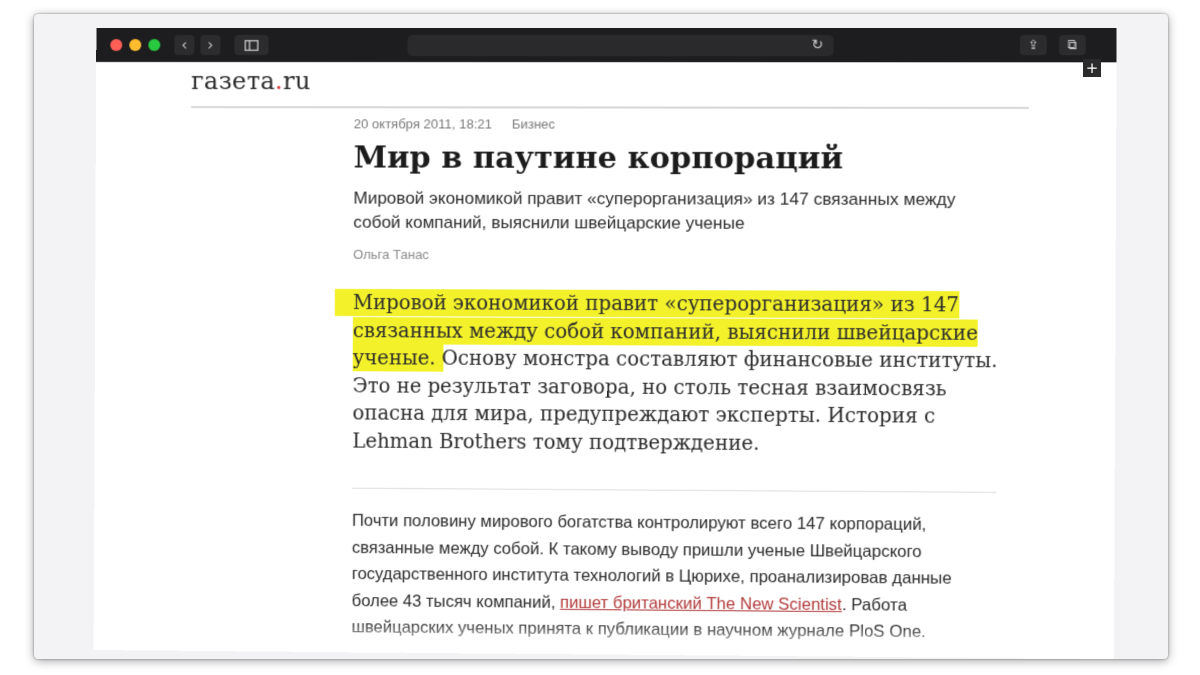  What do you see at coordinates (184, 45) in the screenshot?
I see `chevron-left-icon: ‹` at bounding box center [184, 45].